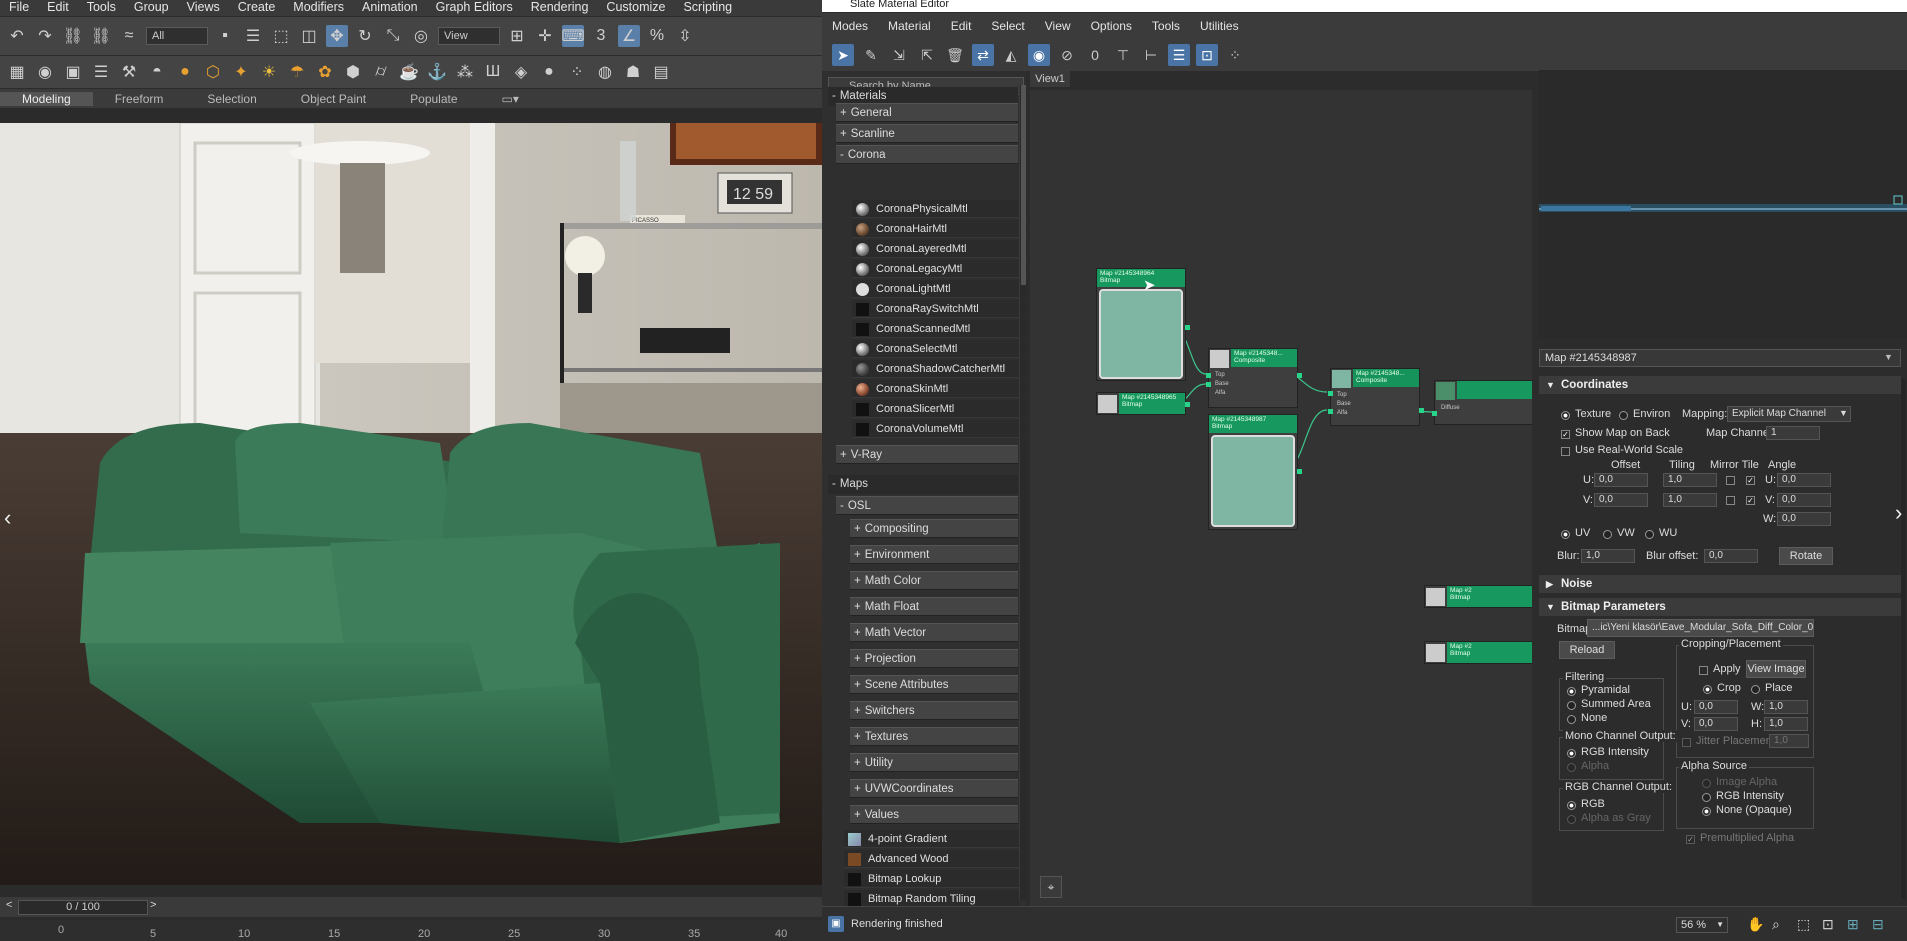 The width and height of the screenshot is (1907, 941). I want to click on osl-textures: + Textures, so click(934, 736).